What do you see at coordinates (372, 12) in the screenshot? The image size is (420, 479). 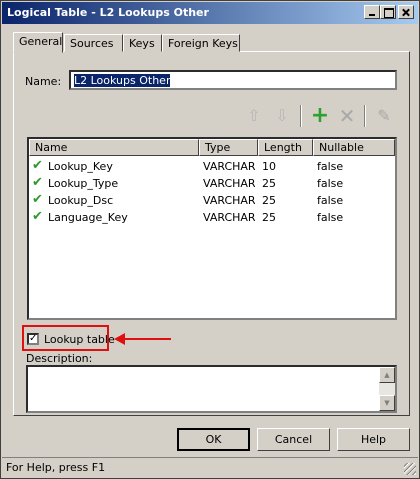 I see `minimize-button` at bounding box center [372, 12].